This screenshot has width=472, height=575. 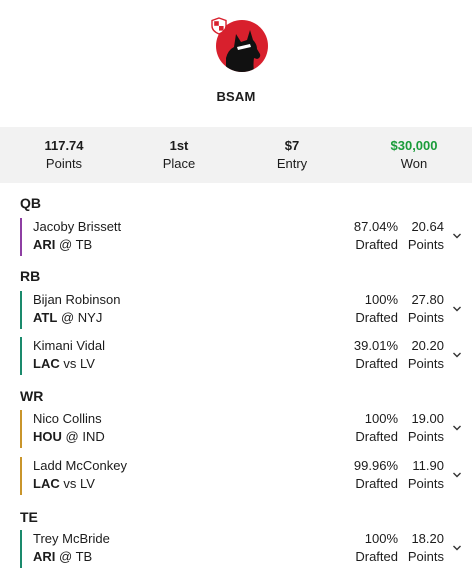 What do you see at coordinates (29, 517) in the screenshot?
I see `section-title-te: TE` at bounding box center [29, 517].